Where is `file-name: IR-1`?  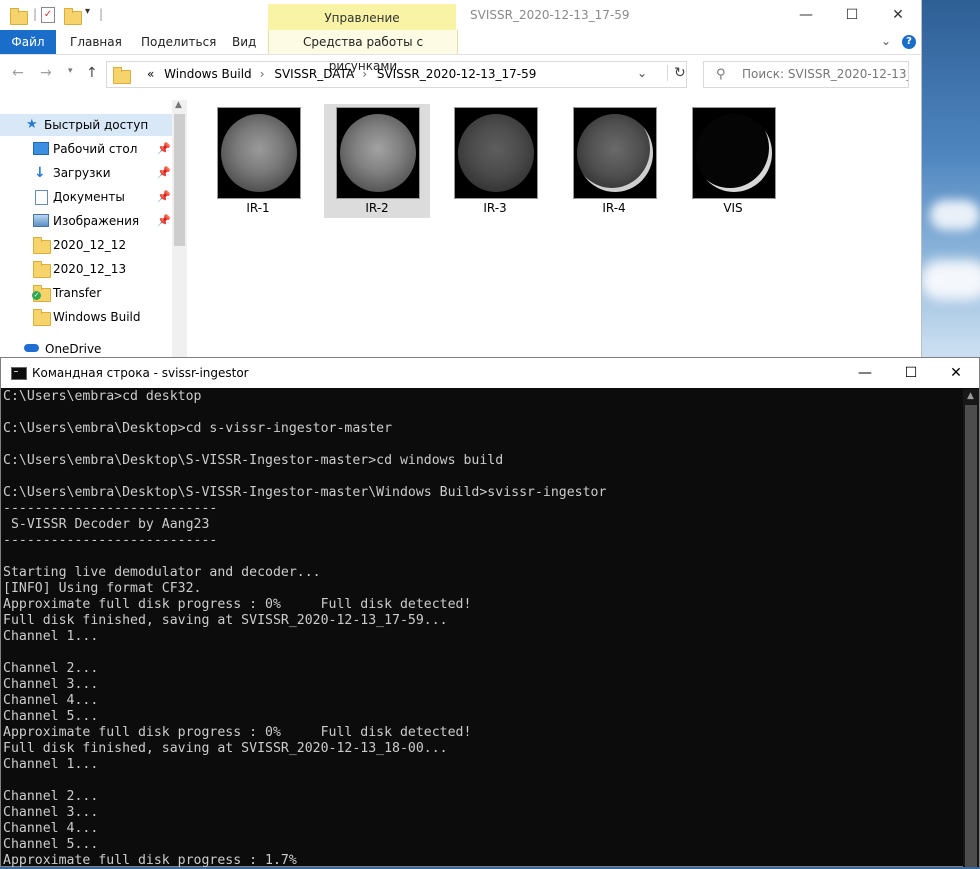 file-name: IR-1 is located at coordinates (258, 208).